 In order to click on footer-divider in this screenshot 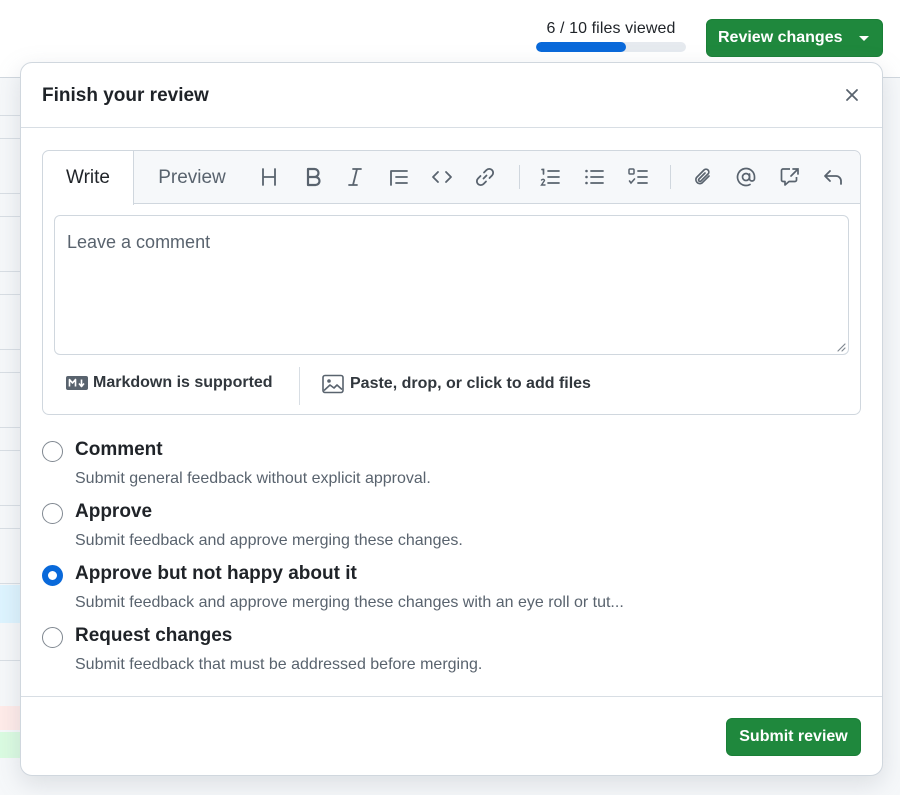, I will do `click(299, 386)`.